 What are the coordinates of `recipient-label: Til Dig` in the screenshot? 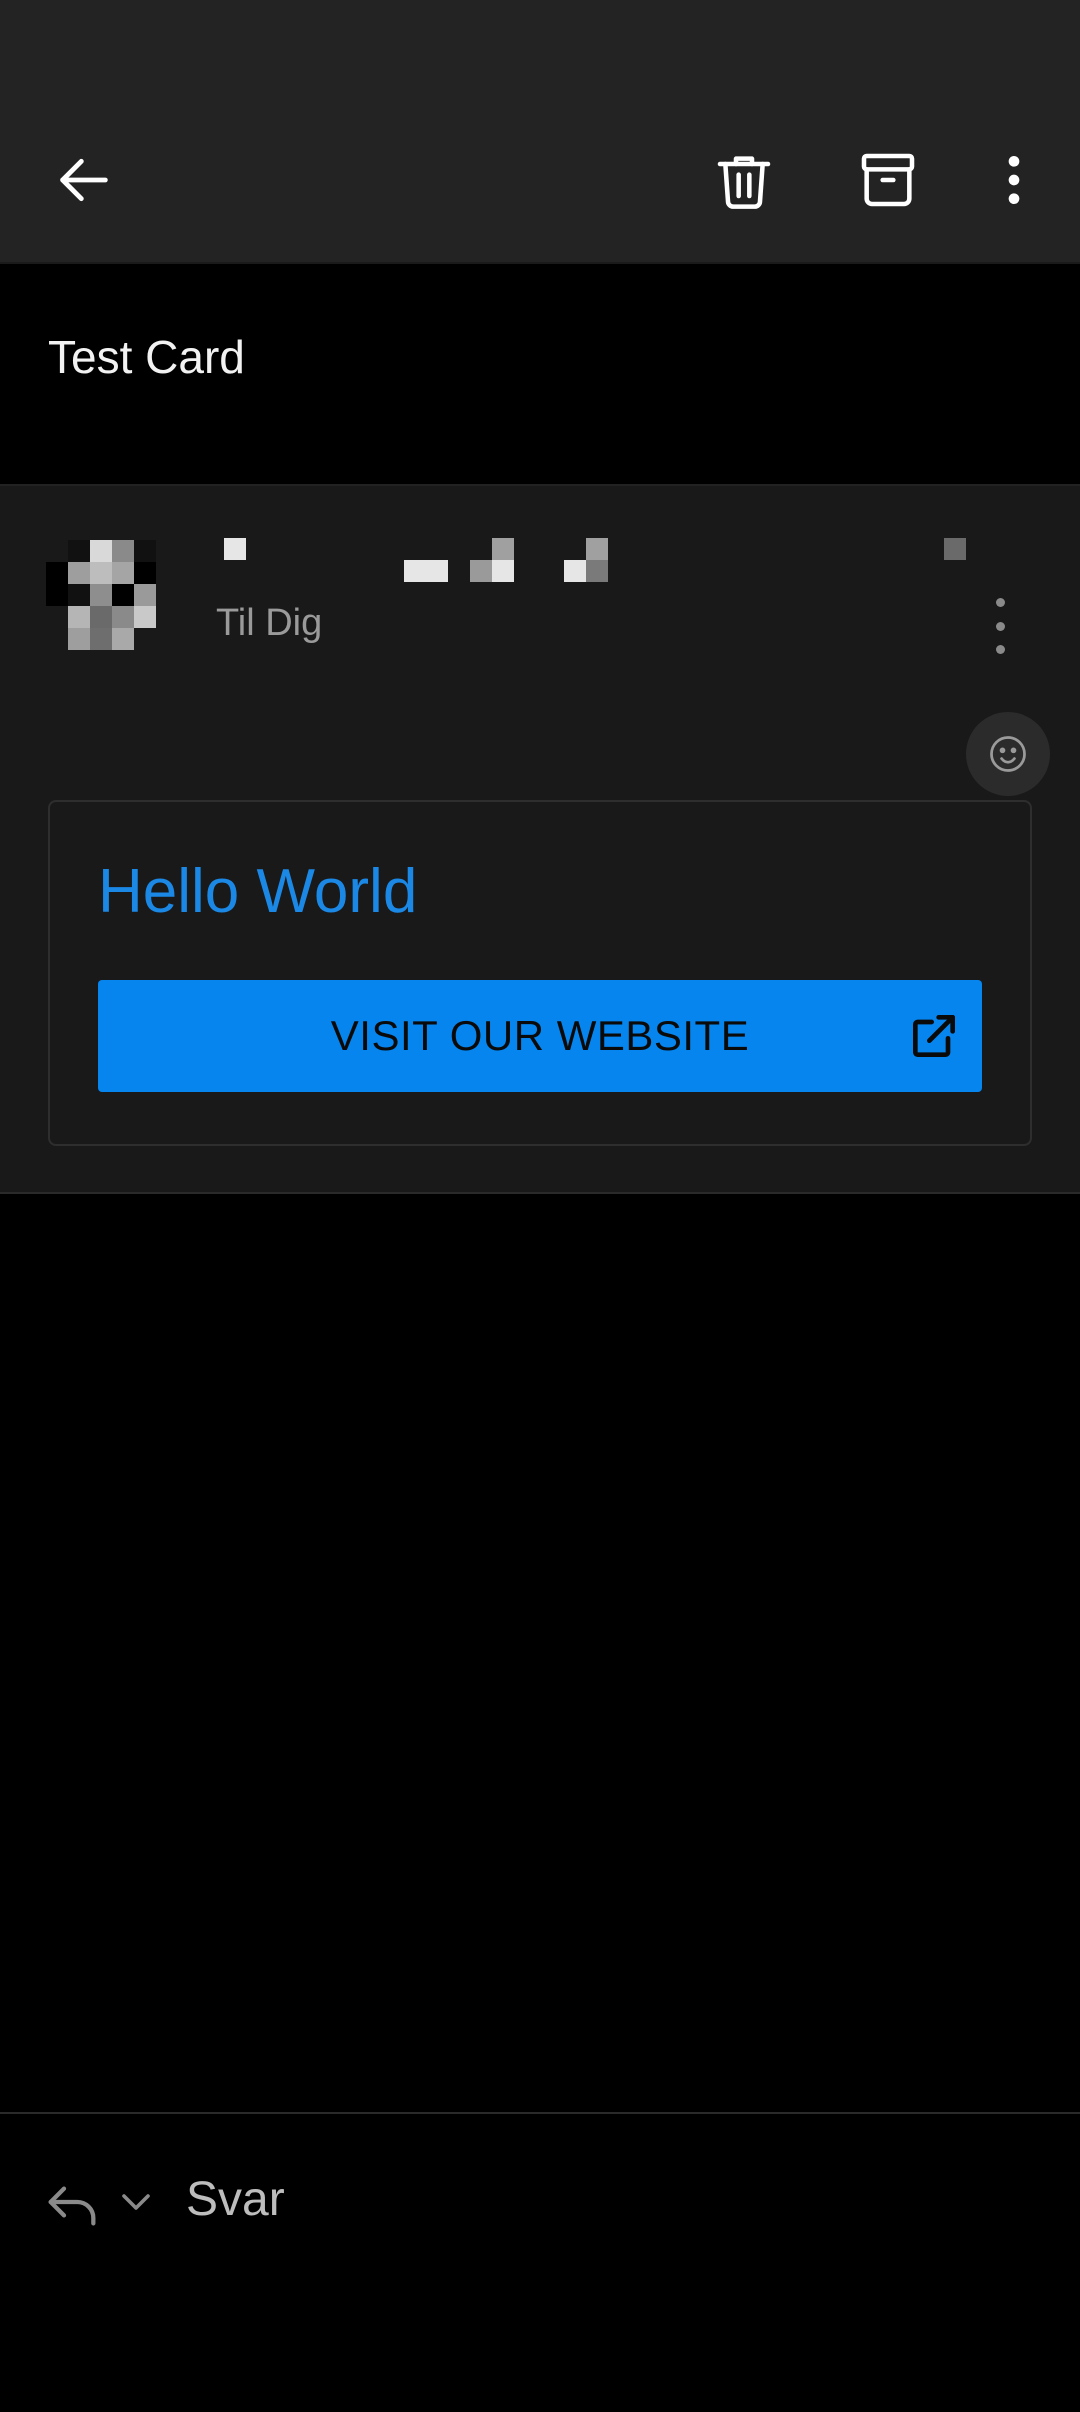 It's located at (269, 623).